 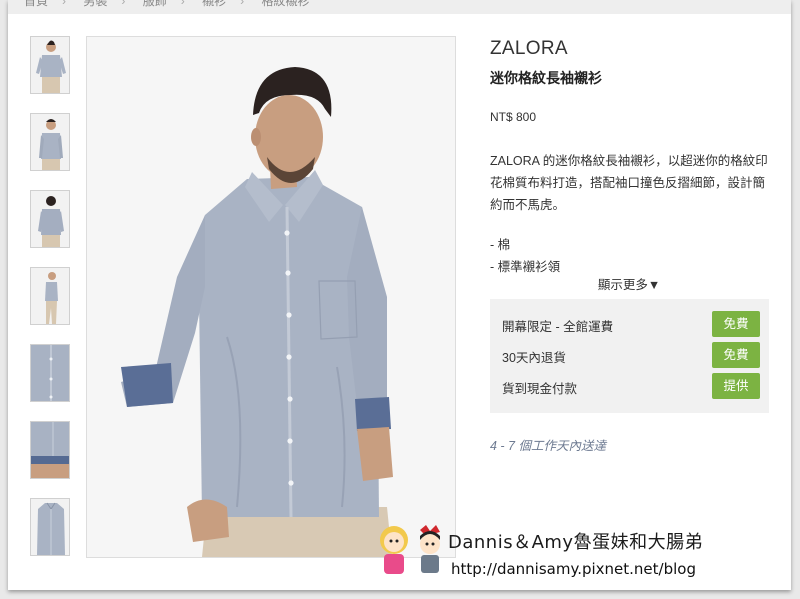 I want to click on service-label: 開幕限定 - 全館運費, so click(x=558, y=327).